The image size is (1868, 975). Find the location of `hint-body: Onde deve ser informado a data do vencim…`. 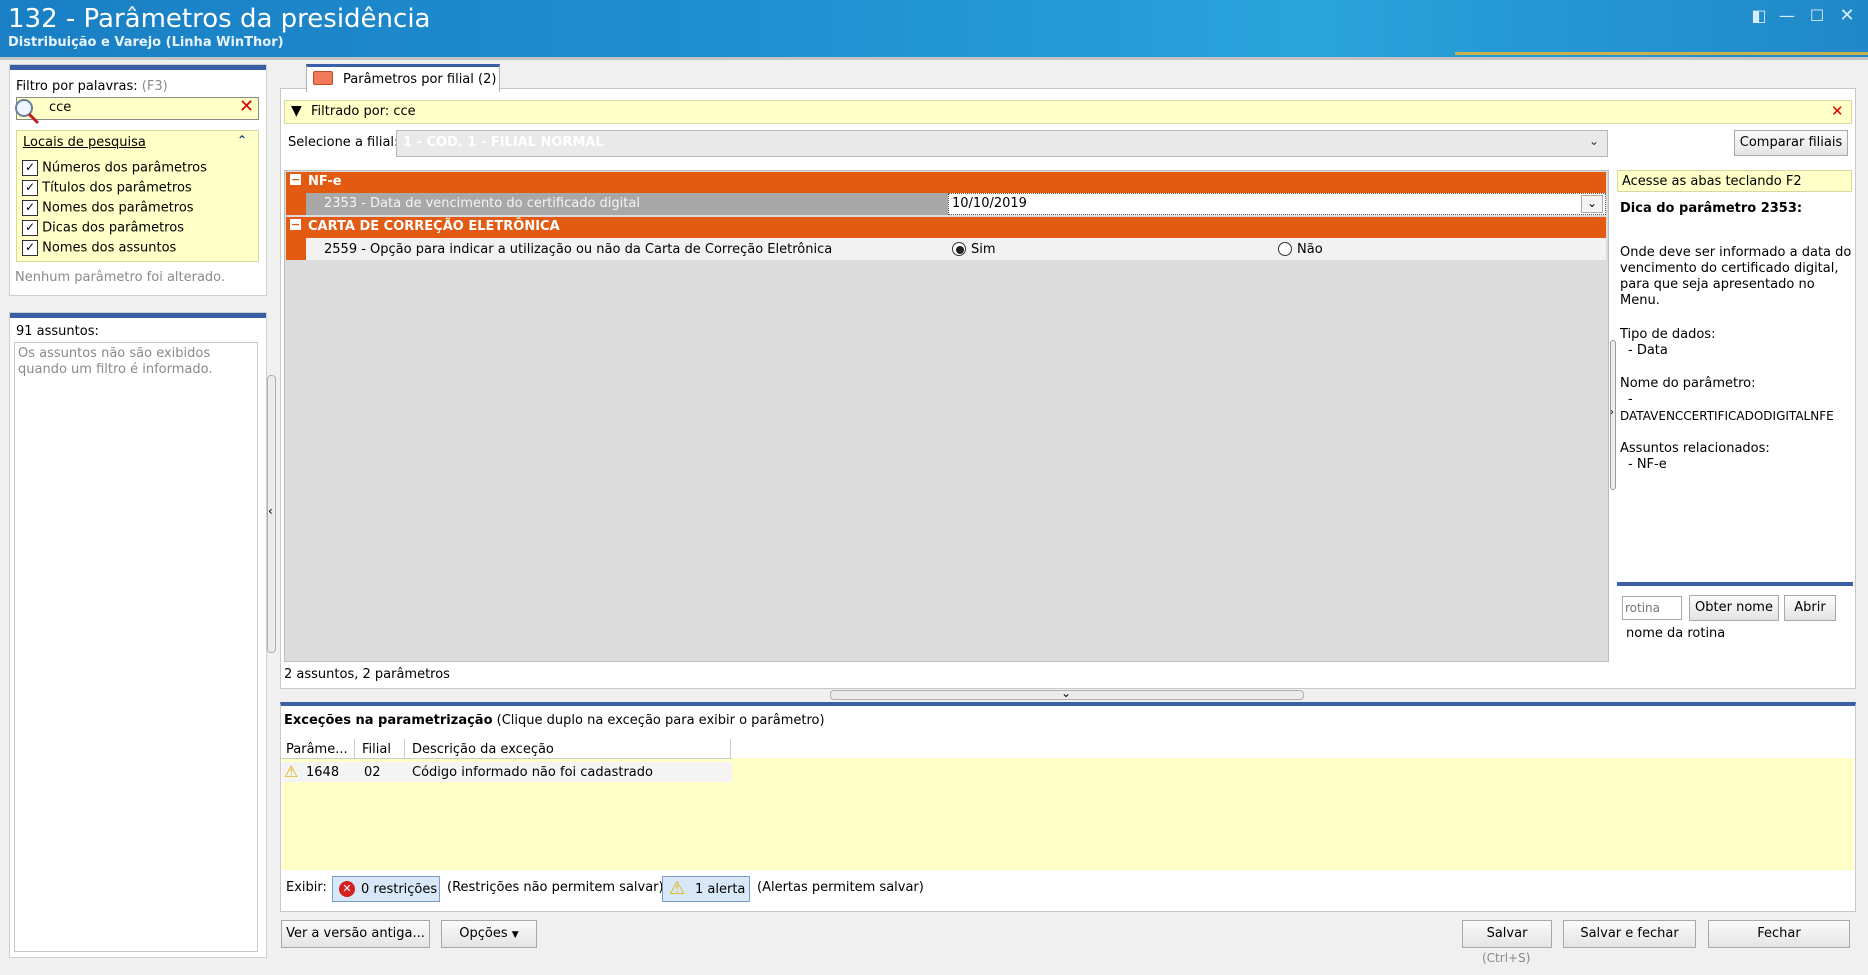

hint-body: Onde deve ser informado a data do vencim… is located at coordinates (1736, 276).